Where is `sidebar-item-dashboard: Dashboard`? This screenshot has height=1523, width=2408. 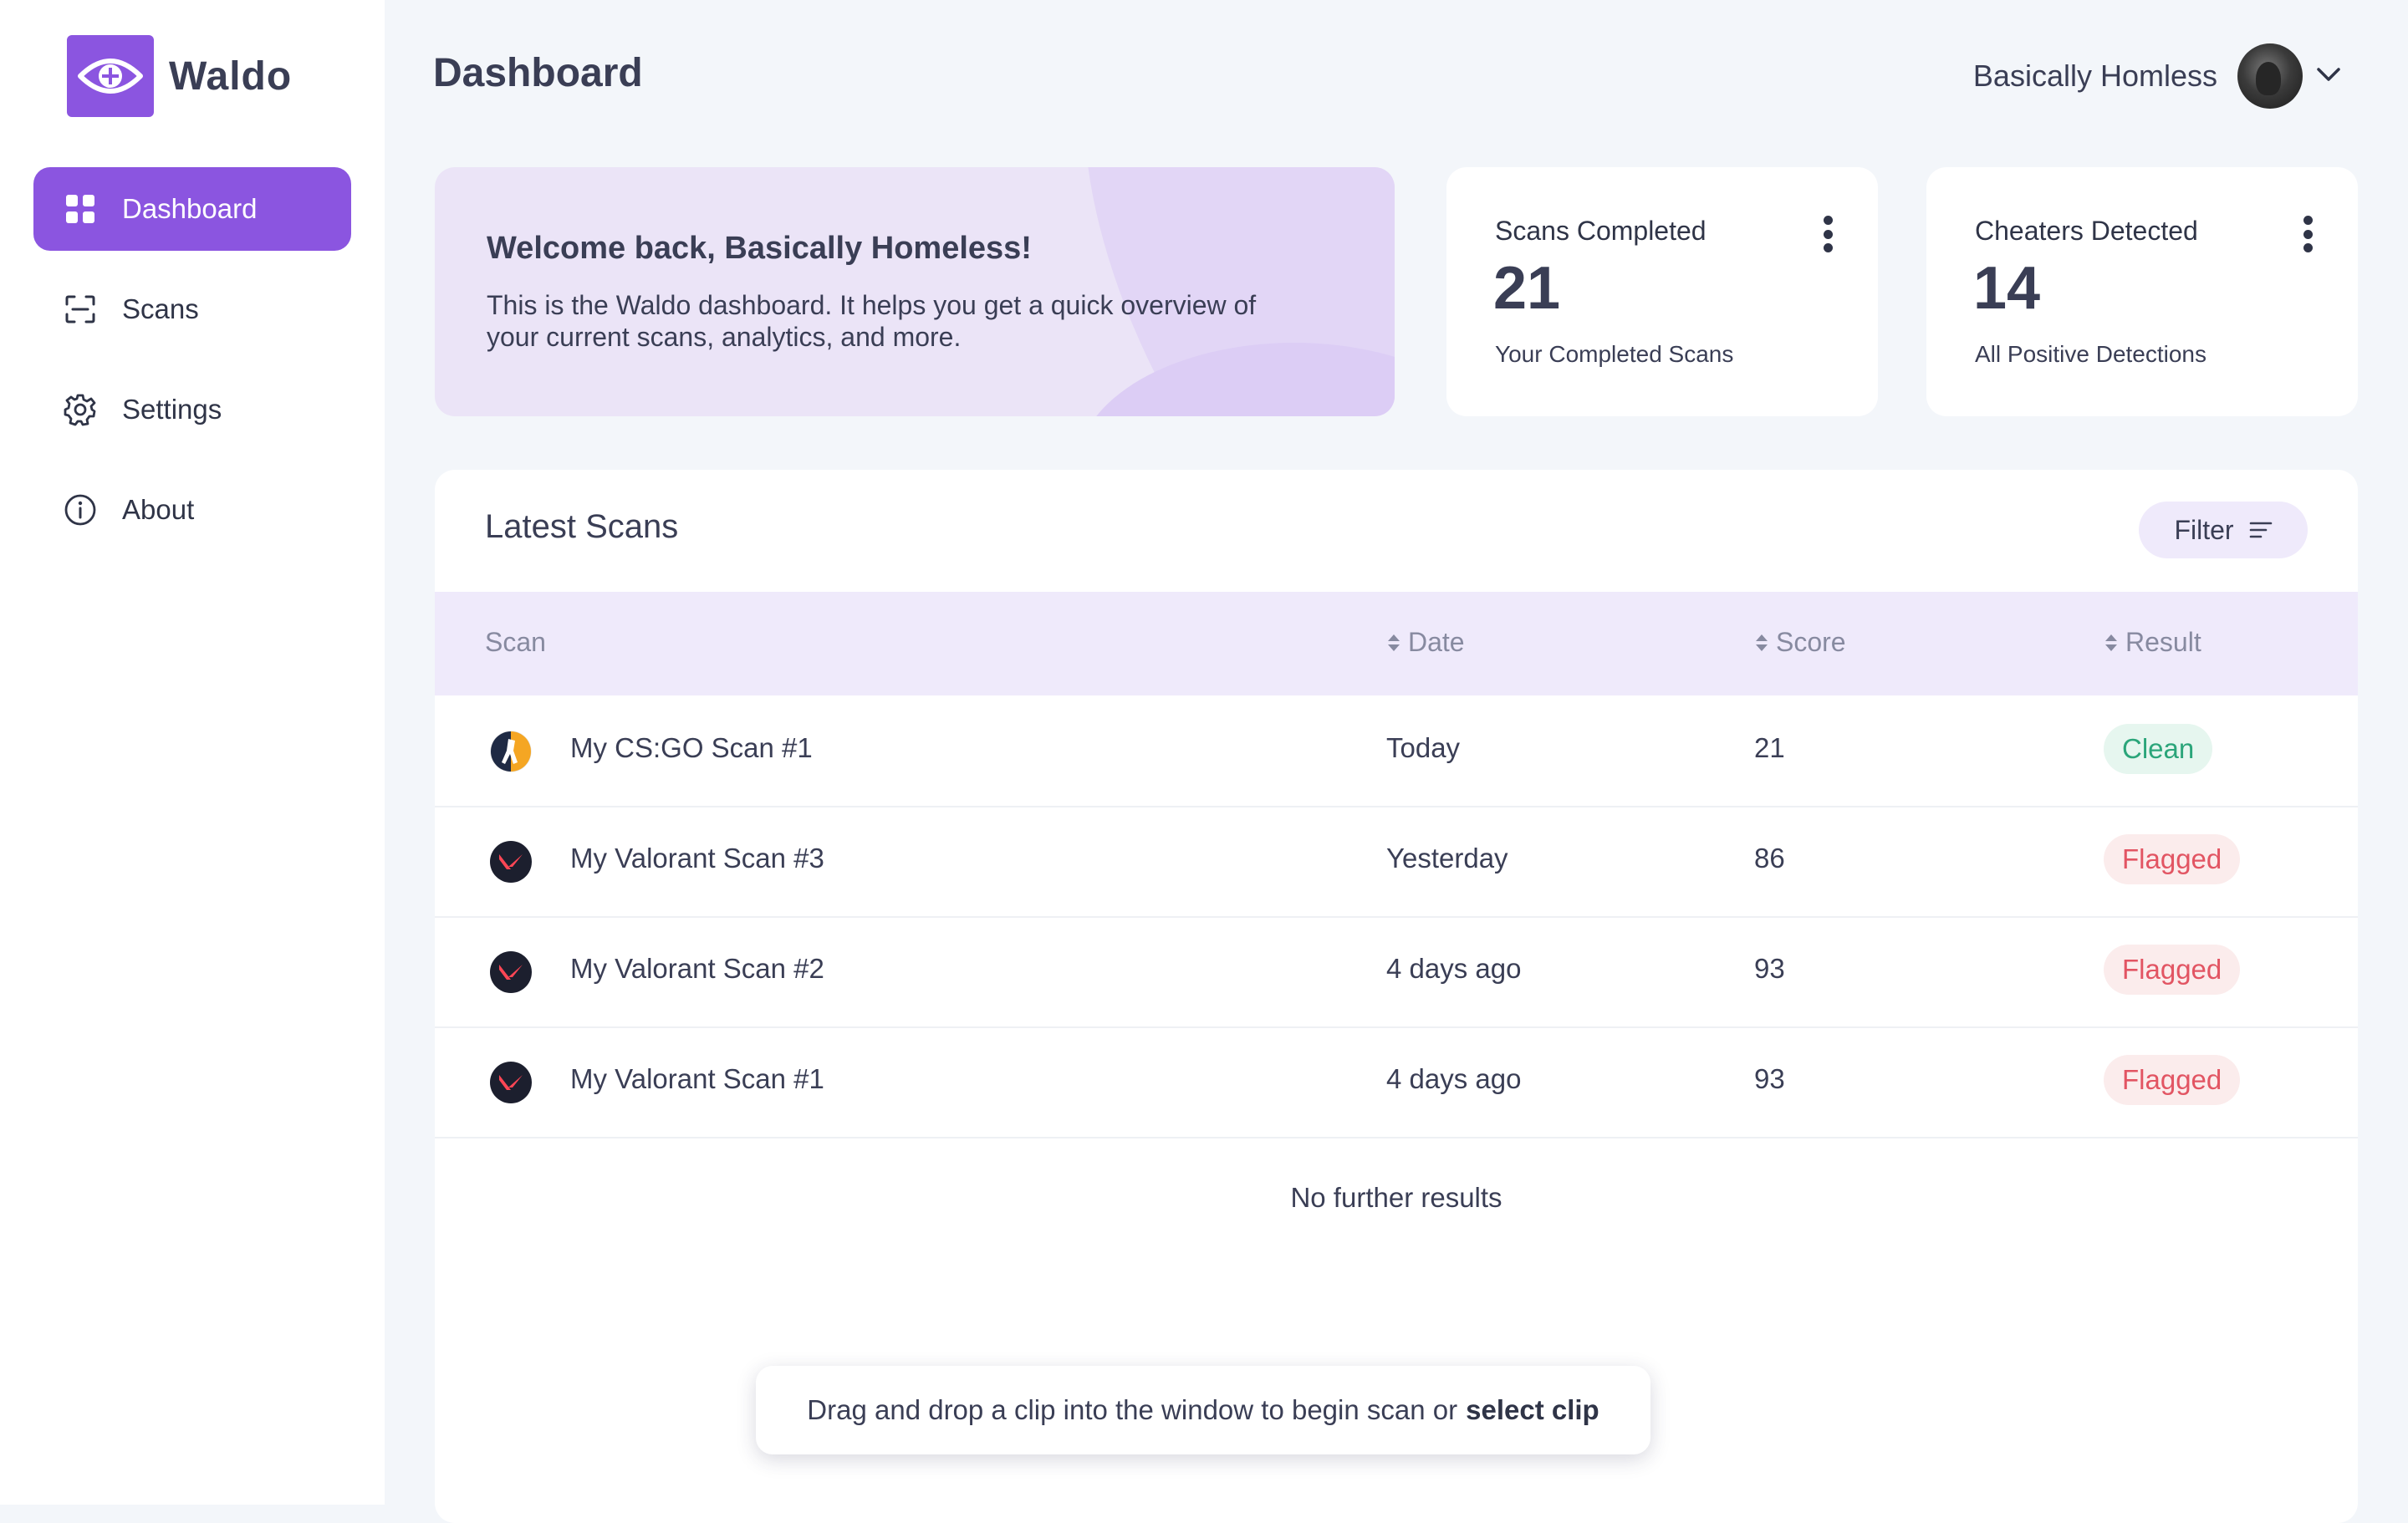 sidebar-item-dashboard: Dashboard is located at coordinates (192, 209).